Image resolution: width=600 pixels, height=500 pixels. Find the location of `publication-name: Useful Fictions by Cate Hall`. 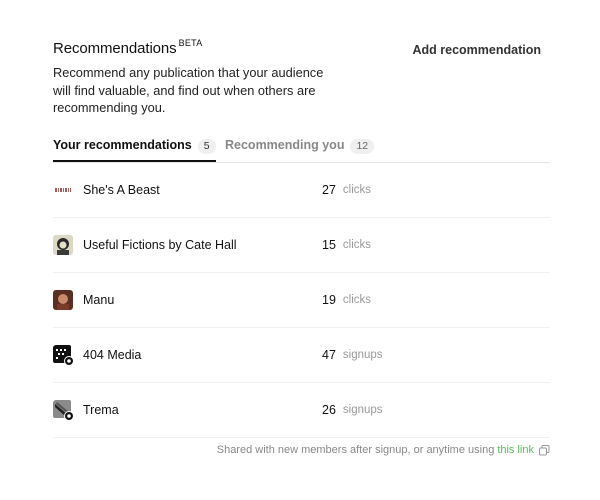

publication-name: Useful Fictions by Cate Hall is located at coordinates (160, 245).